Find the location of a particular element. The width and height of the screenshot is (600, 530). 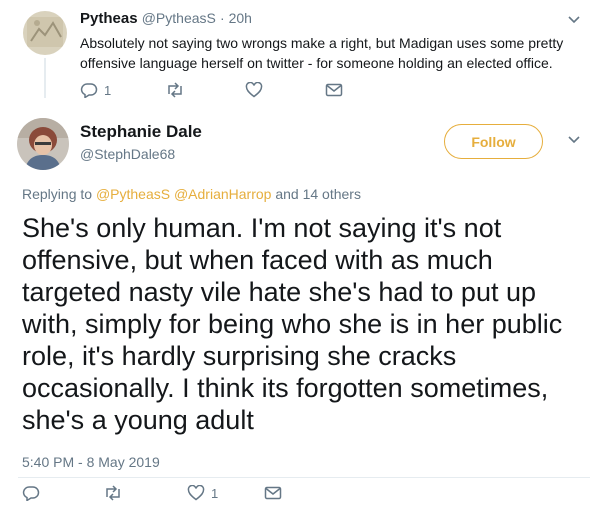

main-like-count: 1 is located at coordinates (215, 493).